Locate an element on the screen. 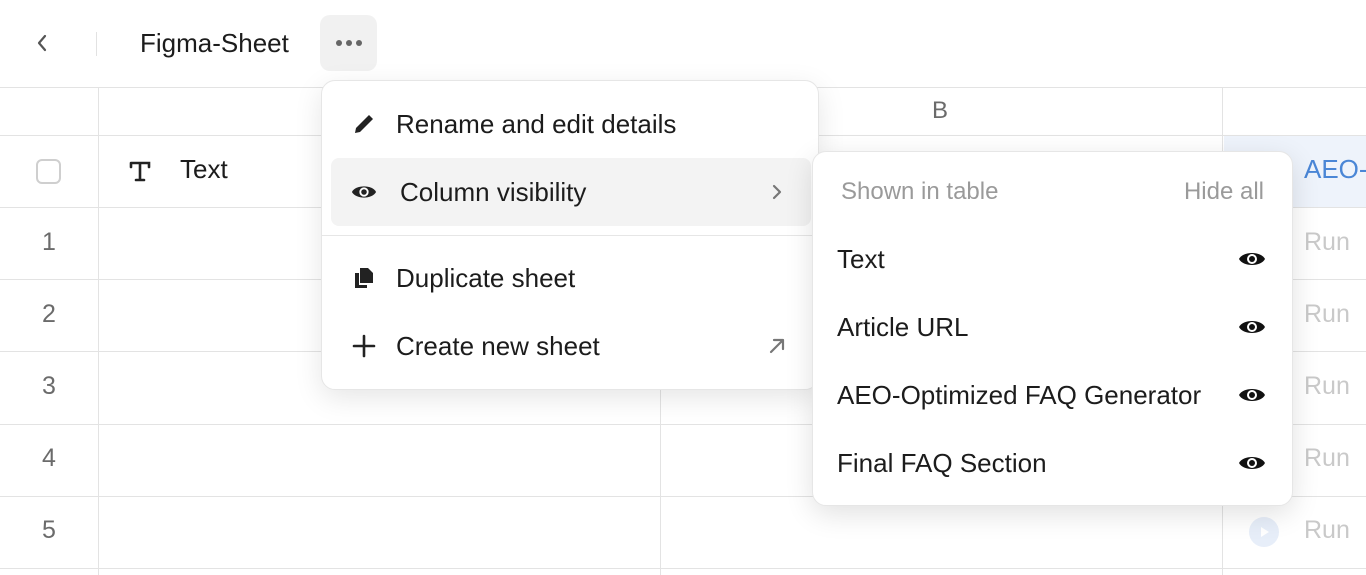 Image resolution: width=1366 pixels, height=575 pixels. play-icon is located at coordinates (1264, 532).